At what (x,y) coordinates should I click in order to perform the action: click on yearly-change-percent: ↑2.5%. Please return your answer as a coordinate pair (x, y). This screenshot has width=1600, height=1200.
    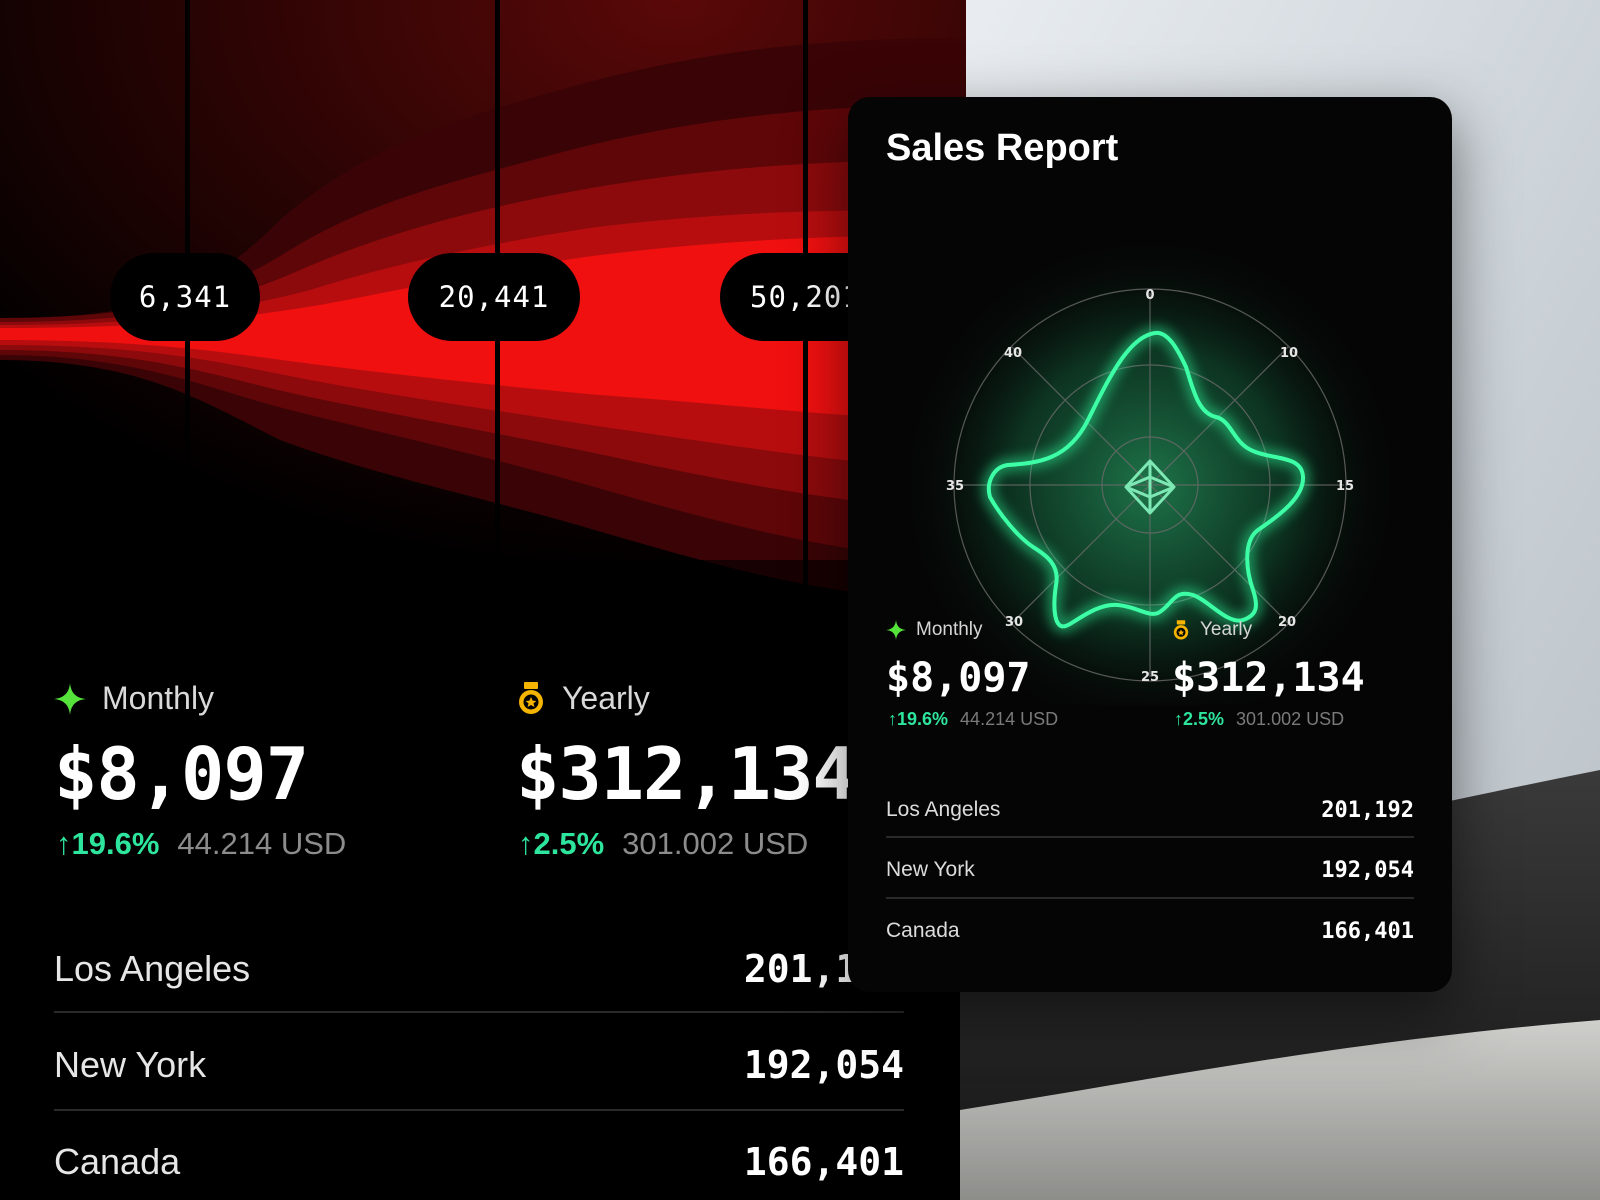
    Looking at the image, I should click on (561, 843).